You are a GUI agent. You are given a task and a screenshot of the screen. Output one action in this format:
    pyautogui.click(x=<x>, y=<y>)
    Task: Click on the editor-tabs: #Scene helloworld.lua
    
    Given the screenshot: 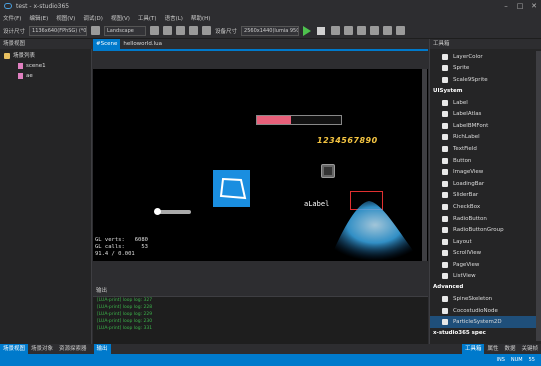 What is the action you would take?
    pyautogui.click(x=260, y=44)
    